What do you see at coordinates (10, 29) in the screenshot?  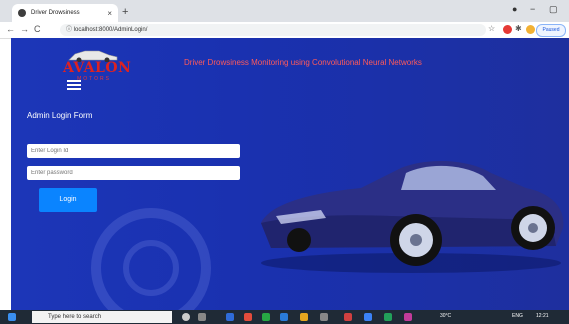 I see `back-icon: ←` at bounding box center [10, 29].